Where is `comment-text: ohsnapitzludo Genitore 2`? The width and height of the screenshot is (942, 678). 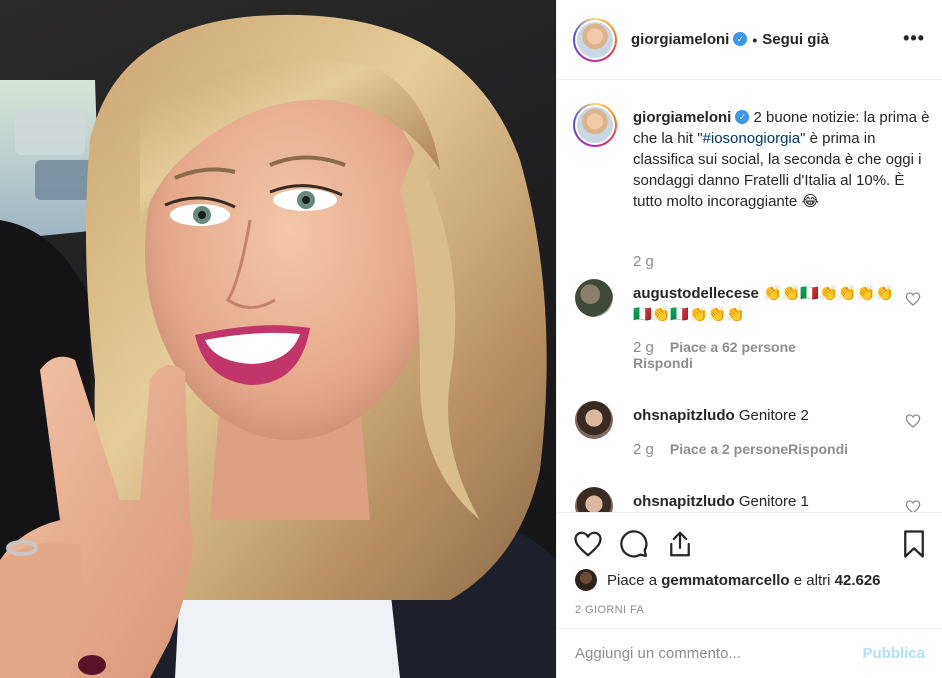 comment-text: ohsnapitzludo Genitore 2 is located at coordinates (768, 415).